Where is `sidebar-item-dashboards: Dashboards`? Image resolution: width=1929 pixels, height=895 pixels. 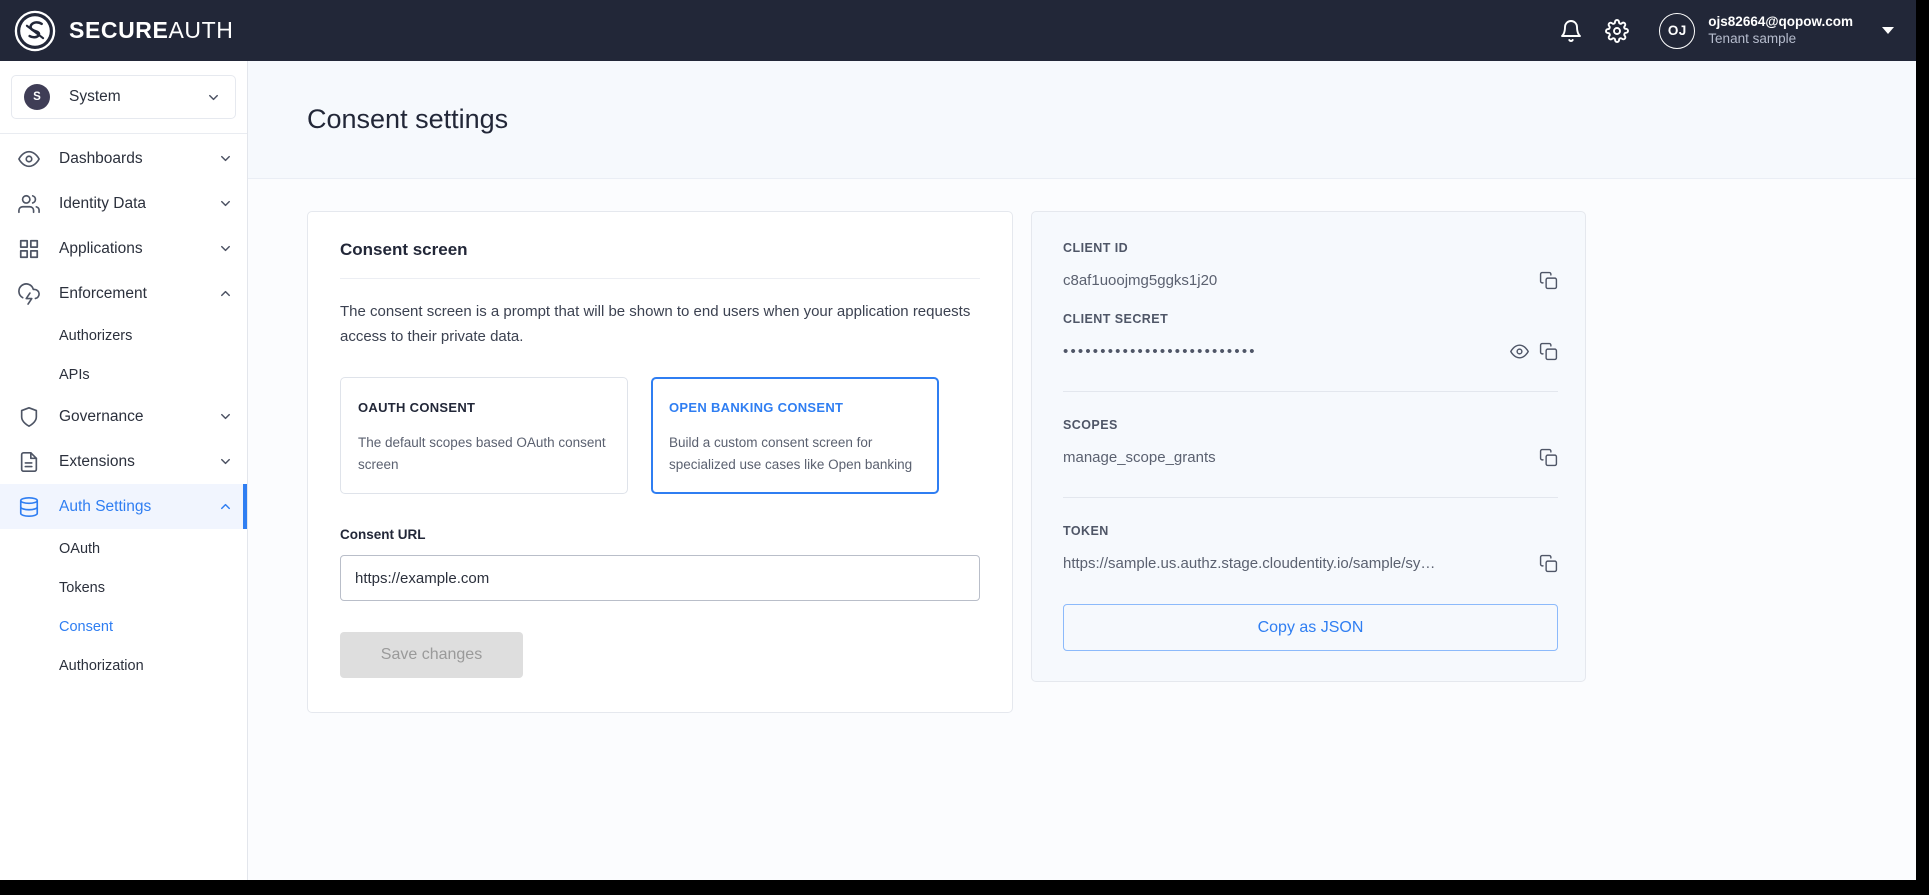 sidebar-item-dashboards: Dashboards is located at coordinates (123, 158).